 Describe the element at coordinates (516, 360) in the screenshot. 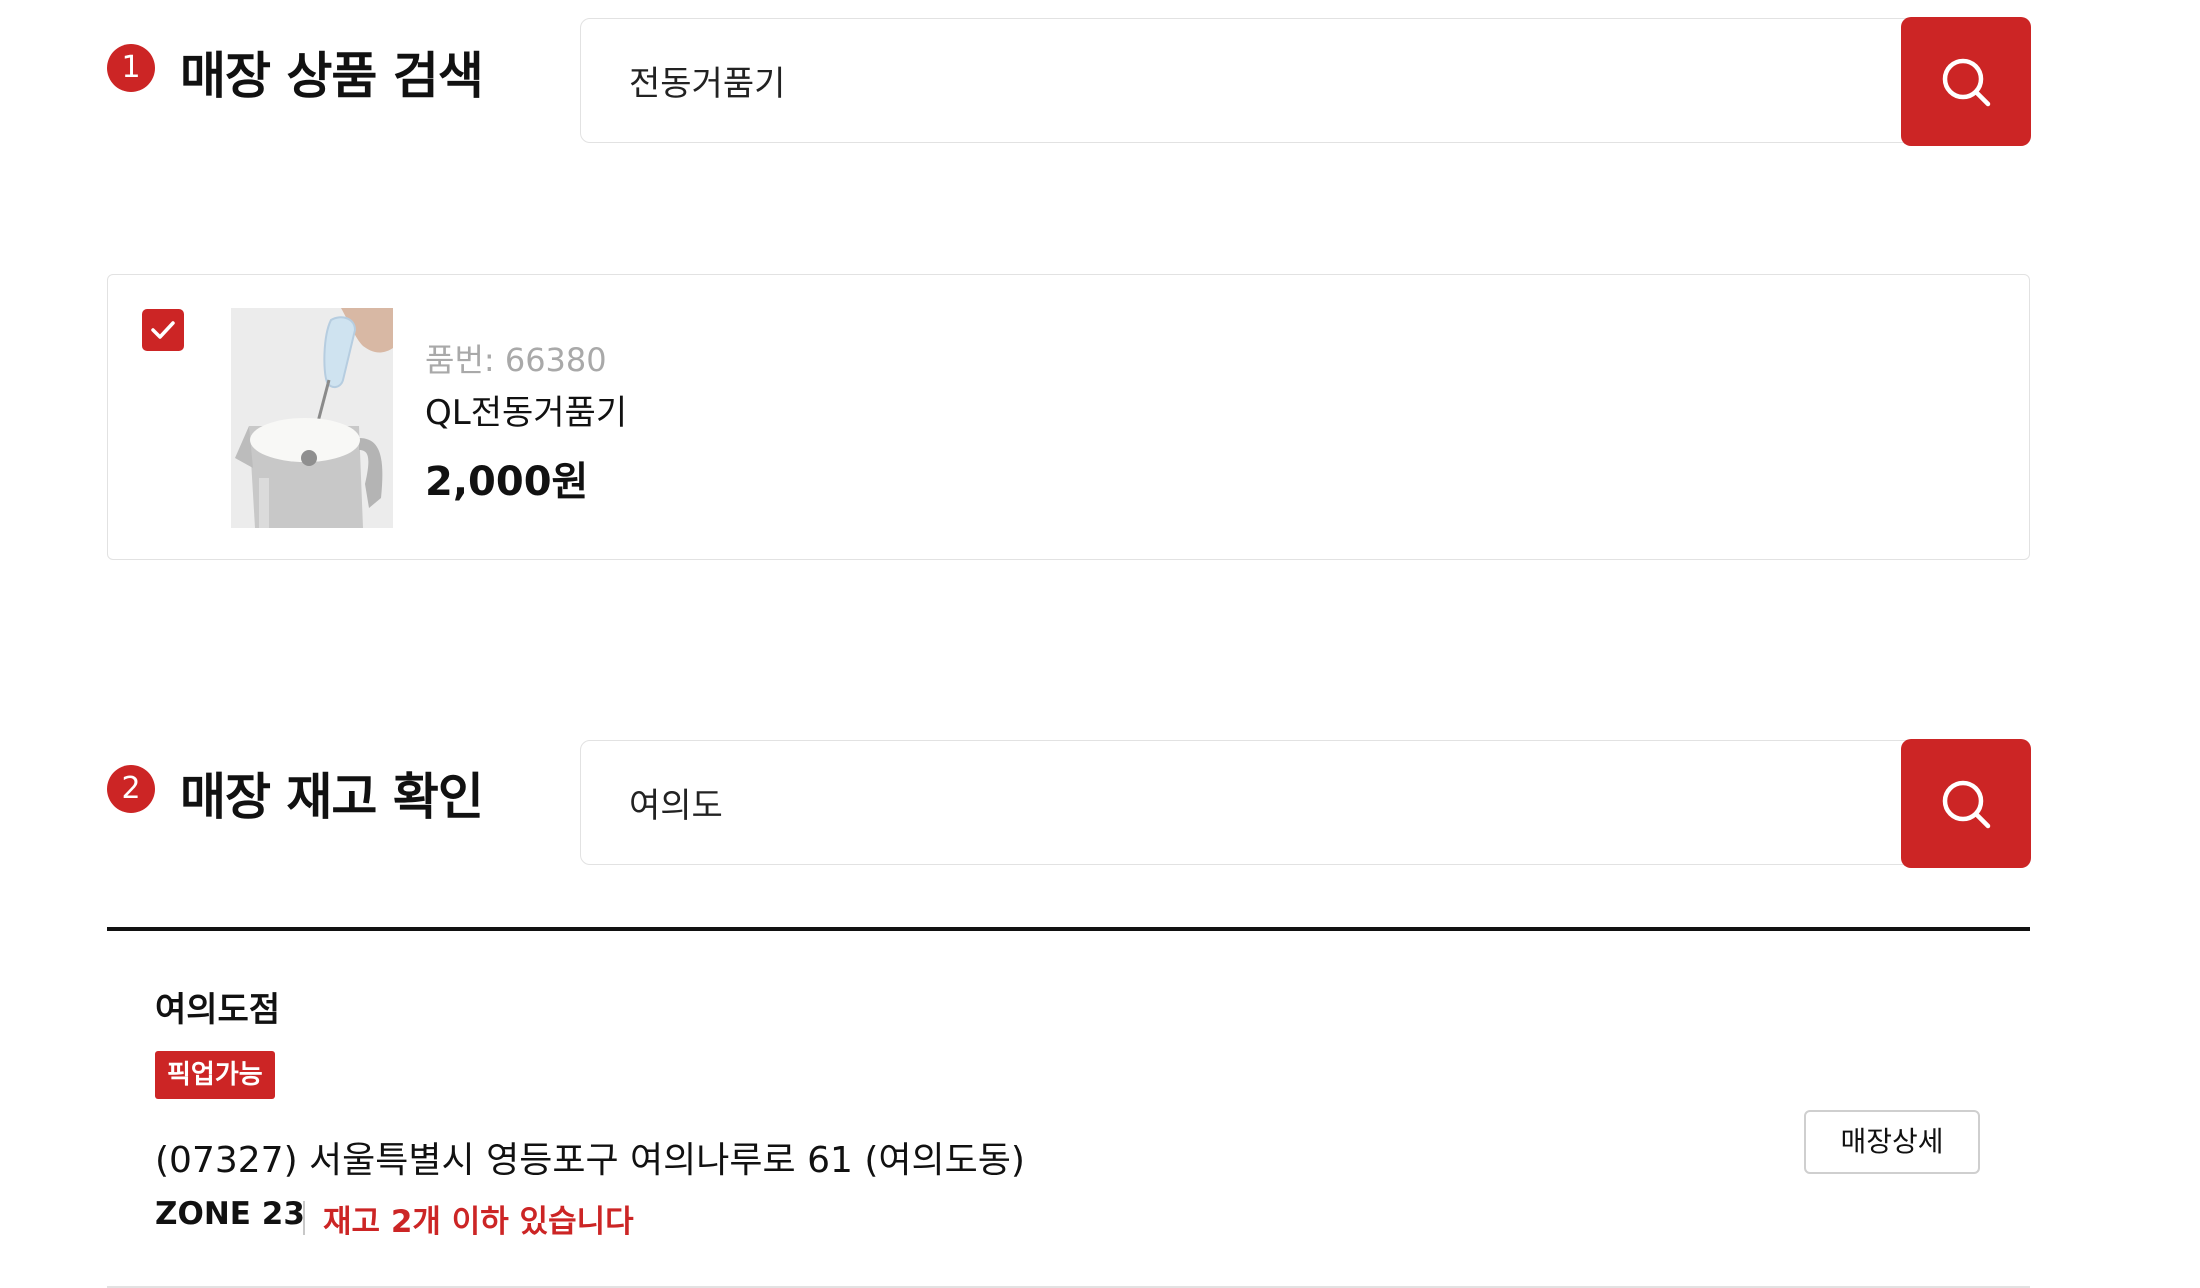

I see `product-code: 품번: 66380` at that location.